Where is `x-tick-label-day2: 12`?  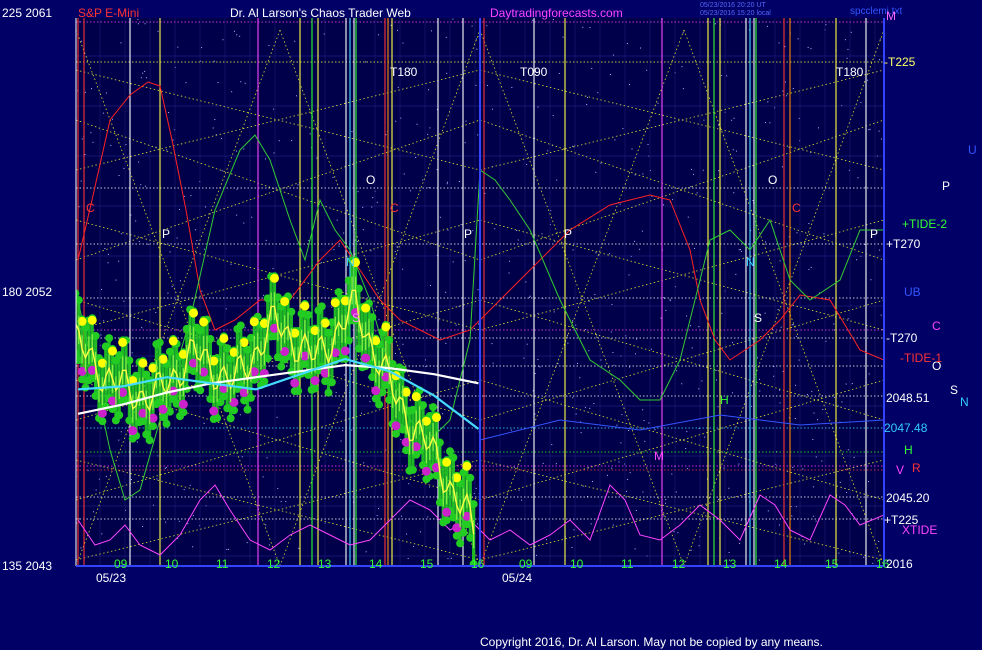
x-tick-label-day2: 12 is located at coordinates (679, 564).